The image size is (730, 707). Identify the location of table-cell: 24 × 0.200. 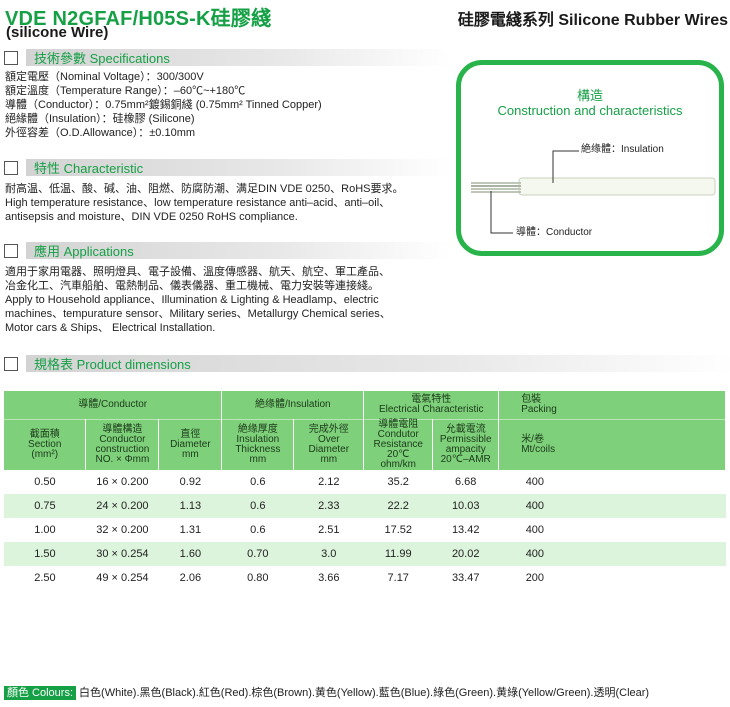
(122, 506).